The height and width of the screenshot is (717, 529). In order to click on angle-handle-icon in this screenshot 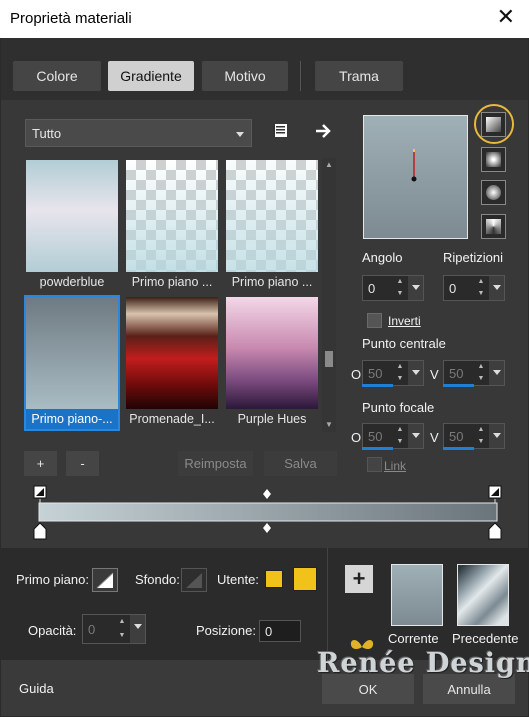, I will do `click(415, 177)`.